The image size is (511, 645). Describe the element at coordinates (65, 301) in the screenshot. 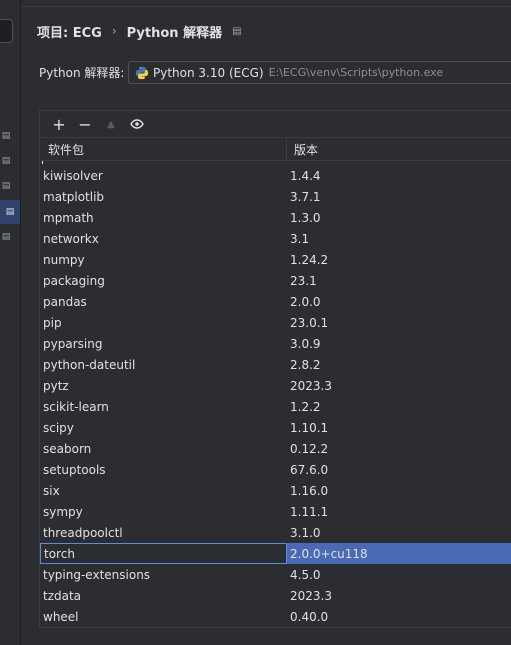

I see `package-name-cell: pandas` at that location.